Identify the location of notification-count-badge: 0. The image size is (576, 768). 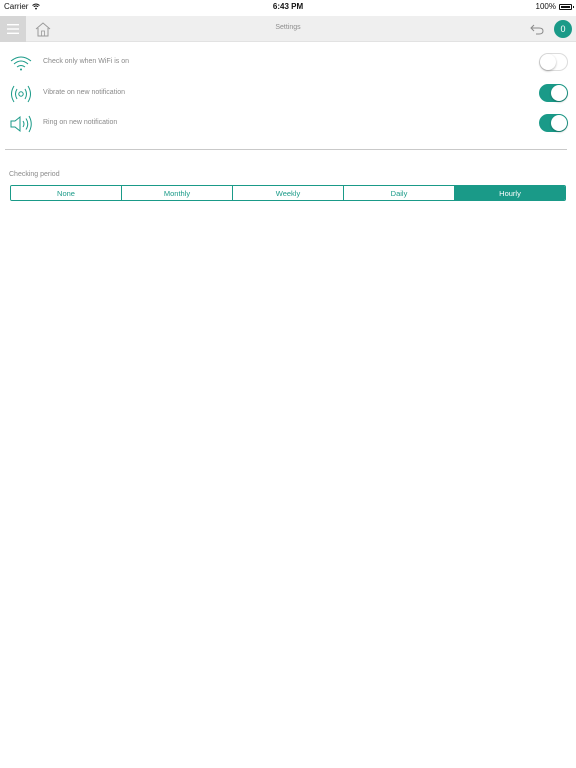
(563, 29).